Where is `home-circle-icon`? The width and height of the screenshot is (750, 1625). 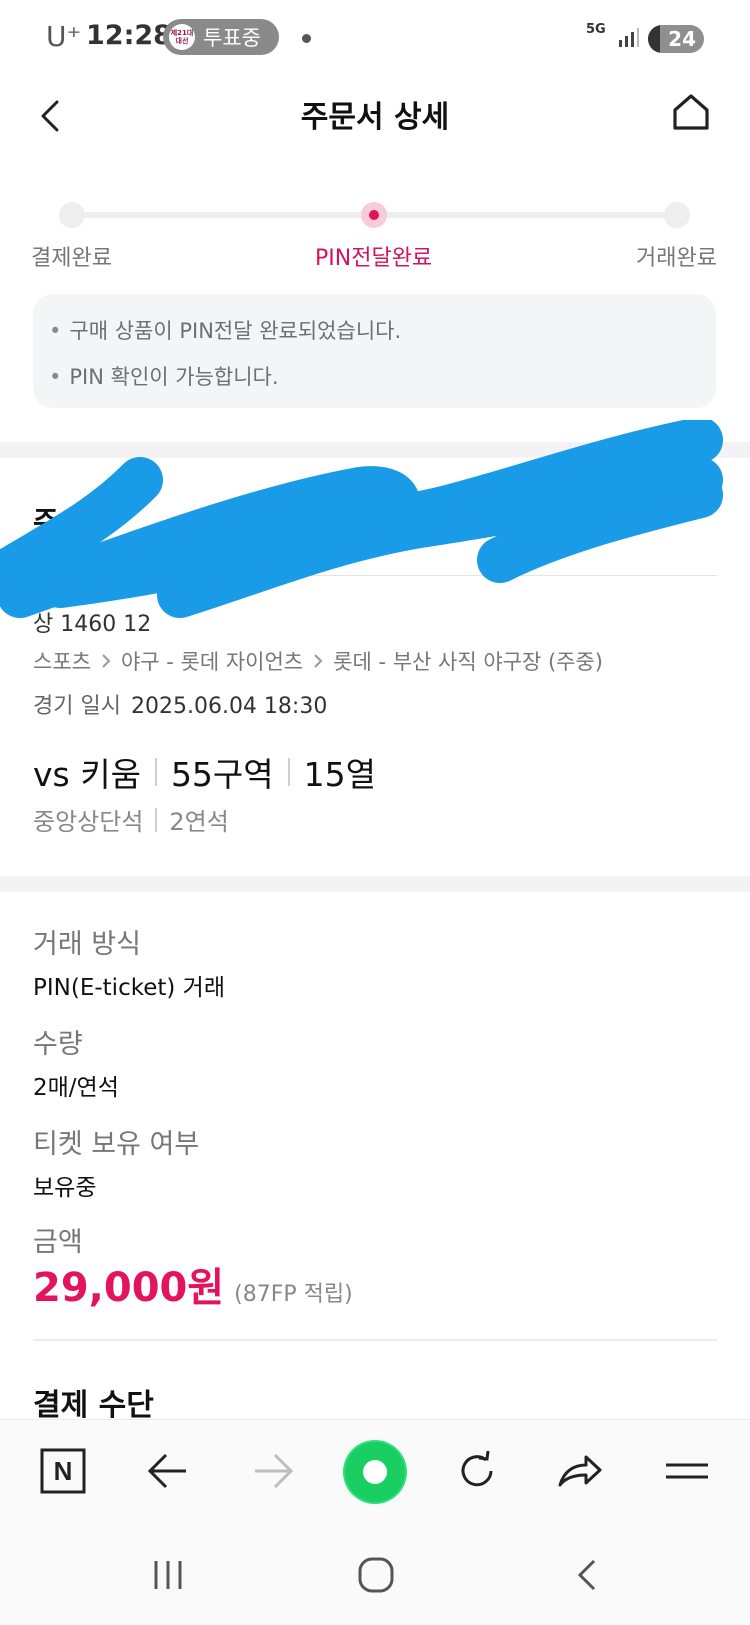 home-circle-icon is located at coordinates (376, 1575).